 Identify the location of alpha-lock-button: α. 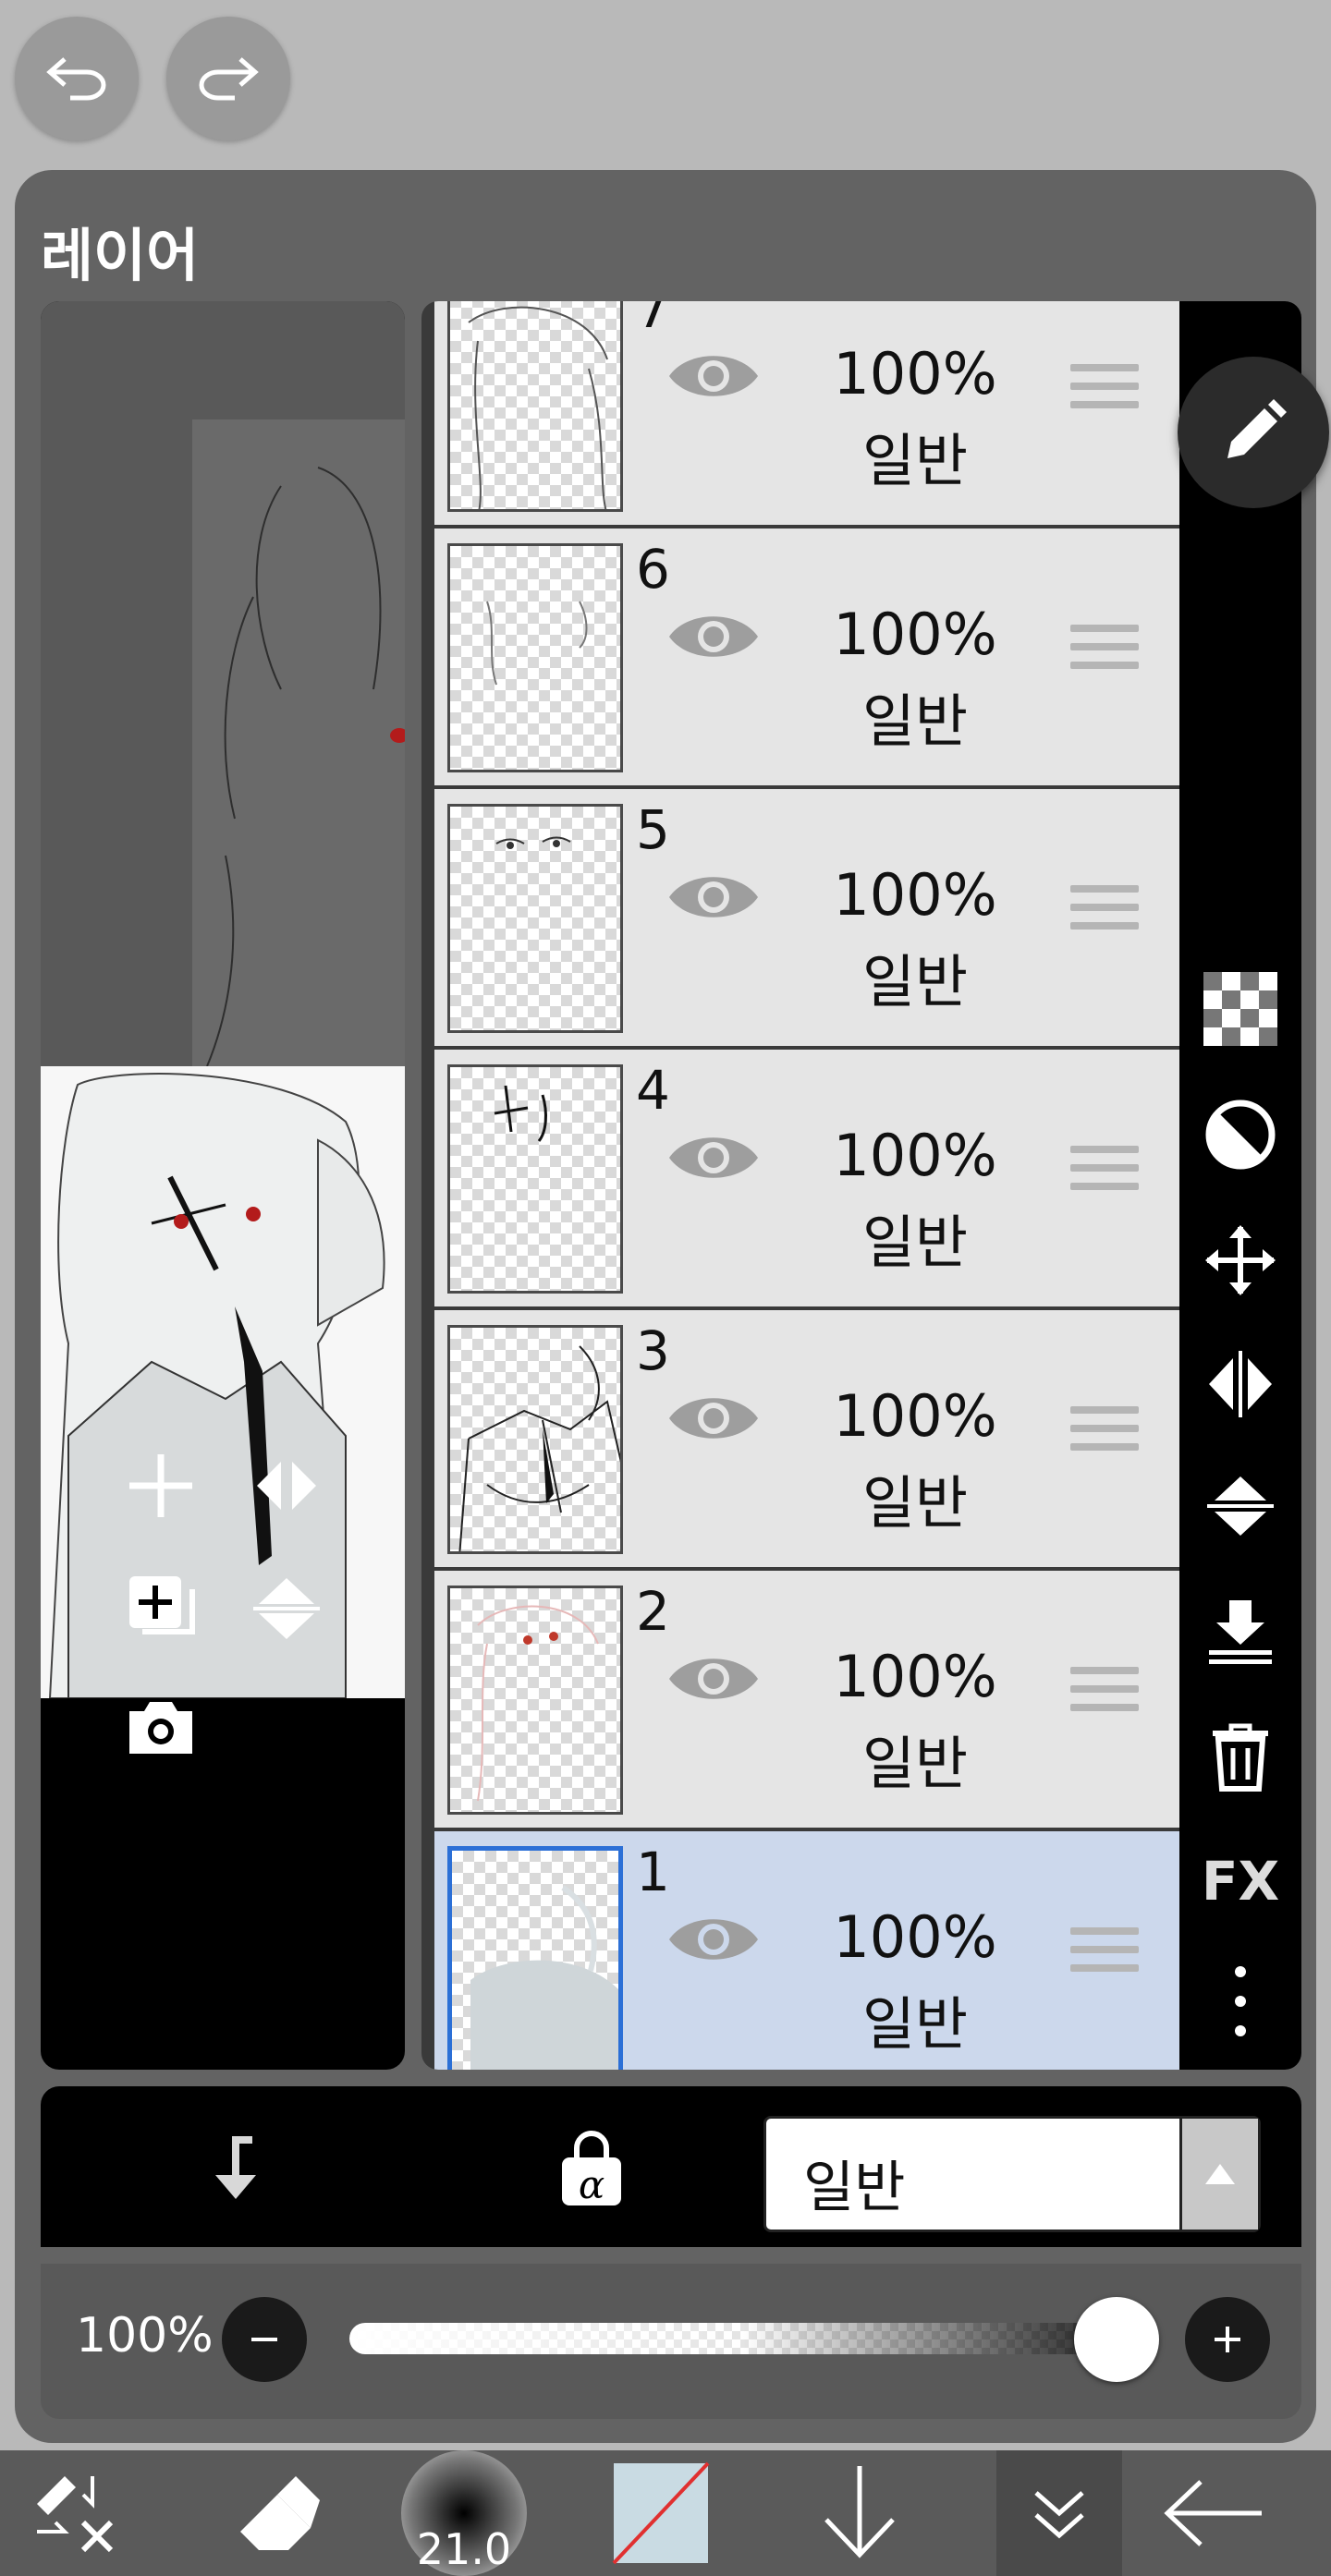
(592, 2169).